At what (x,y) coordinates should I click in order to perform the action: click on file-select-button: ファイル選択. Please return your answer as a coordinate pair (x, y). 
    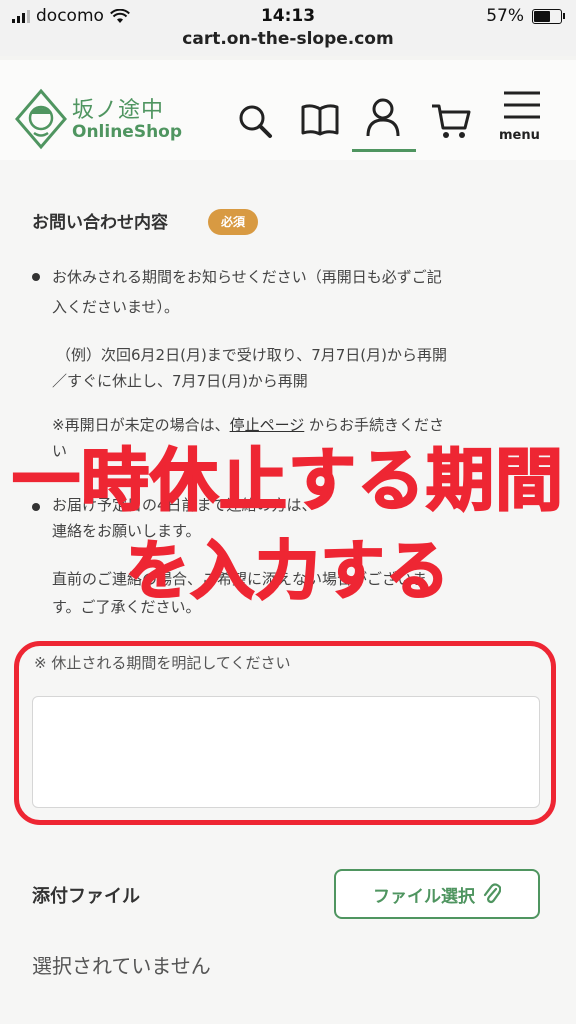
    Looking at the image, I should click on (437, 894).